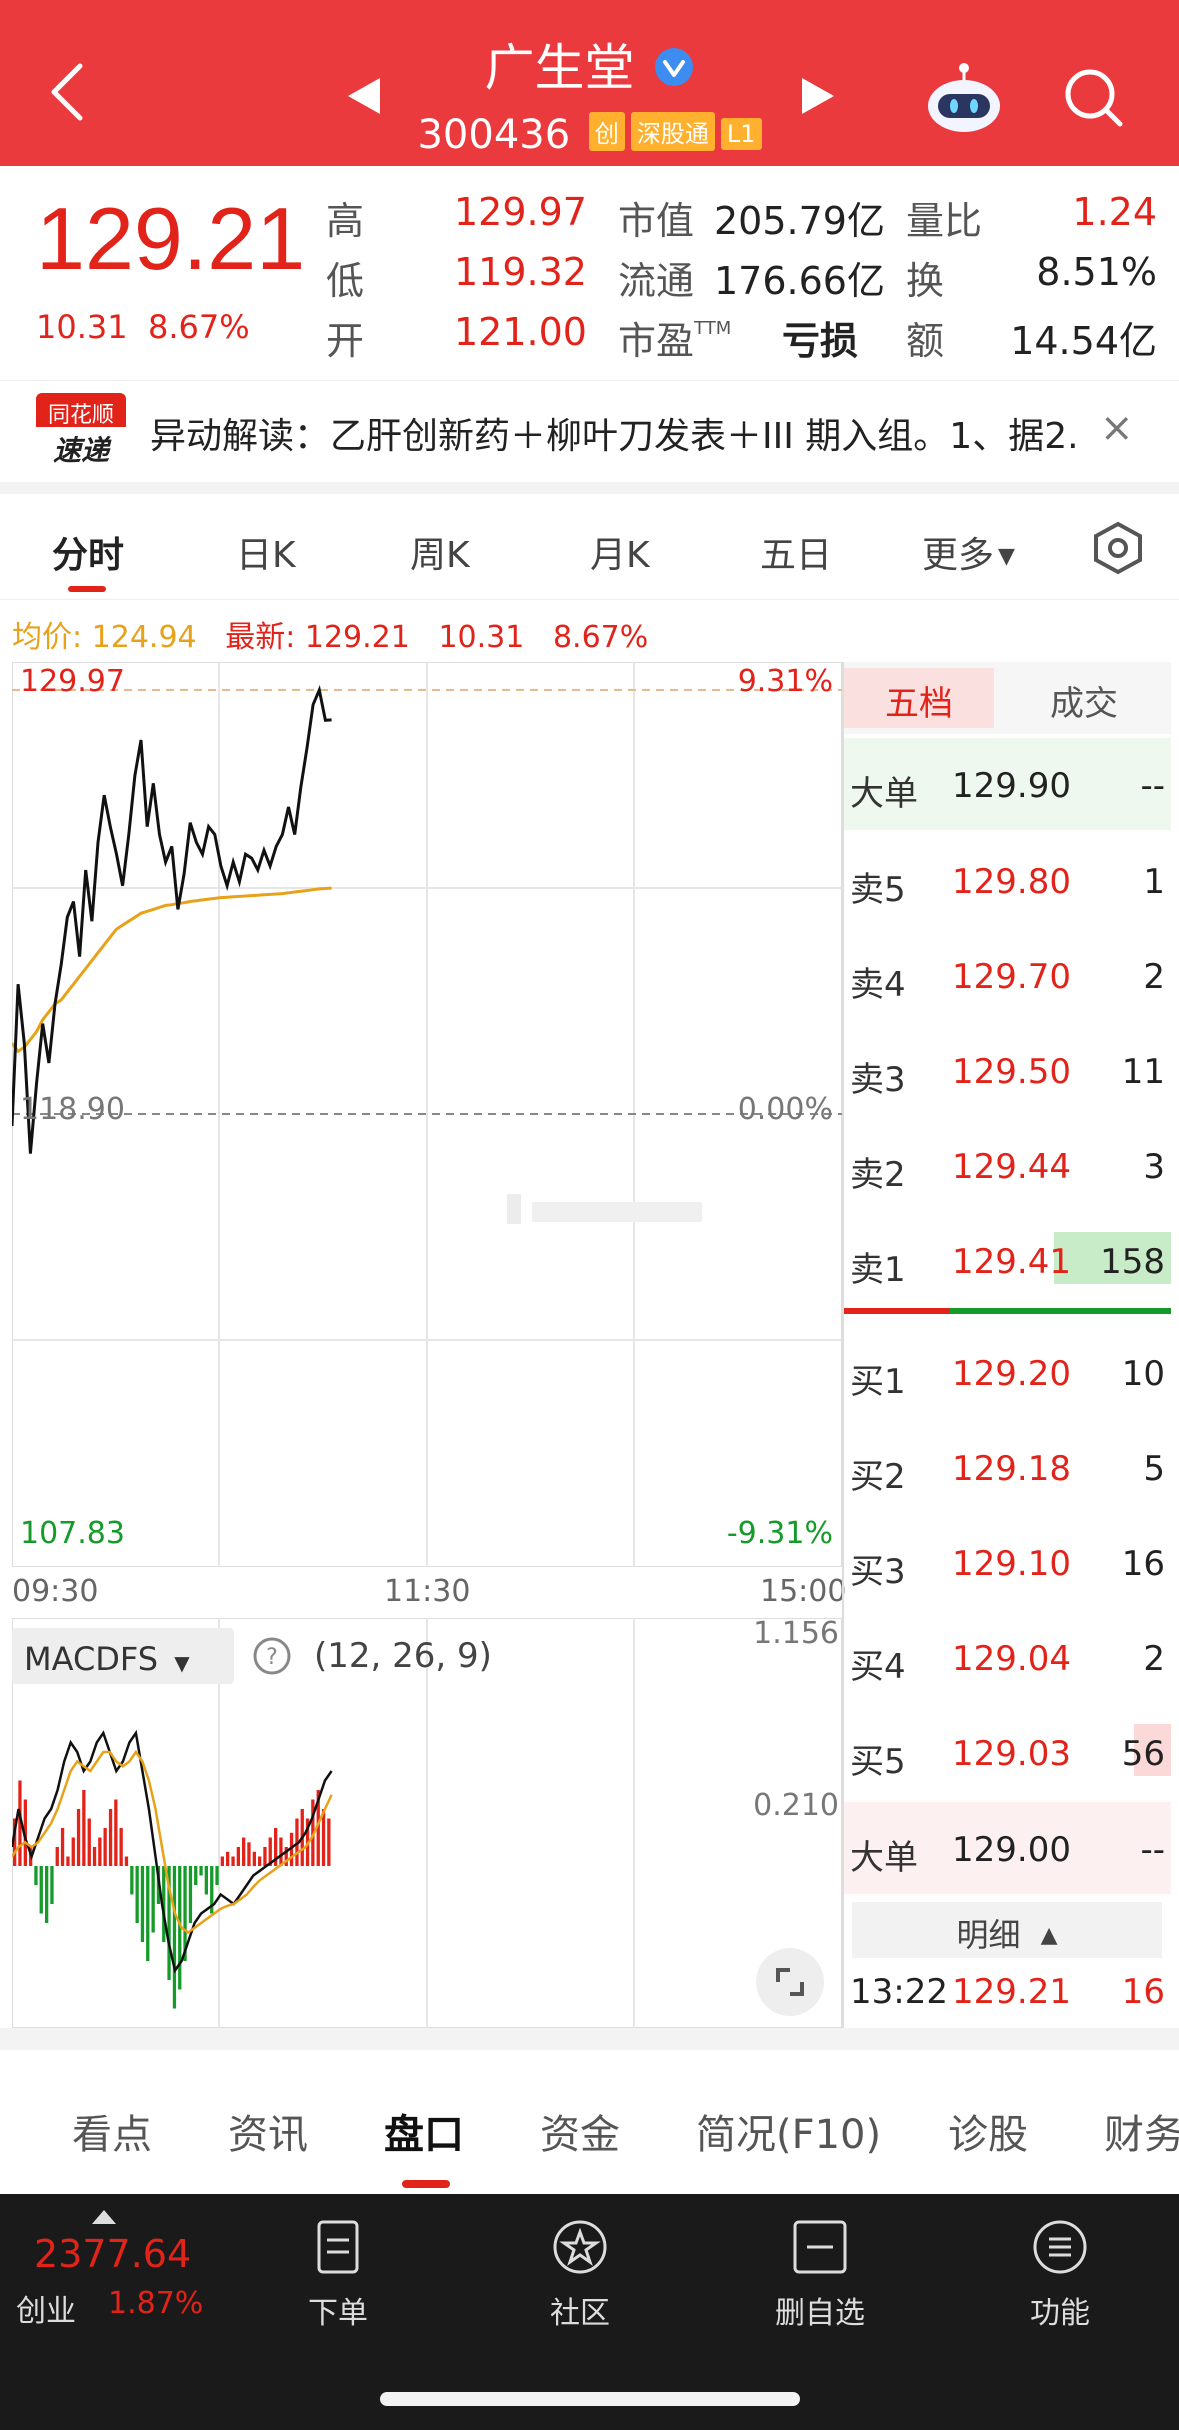 Image resolution: width=1179 pixels, height=2430 pixels. I want to click on functions-label: 功能, so click(1060, 2313).